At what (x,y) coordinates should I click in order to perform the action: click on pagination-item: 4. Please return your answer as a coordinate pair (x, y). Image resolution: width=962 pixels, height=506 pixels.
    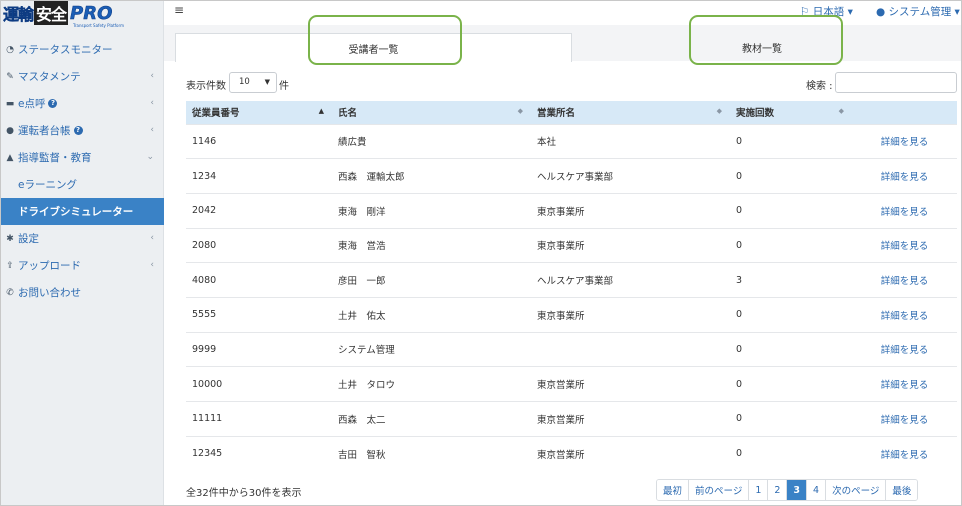
    Looking at the image, I should click on (817, 490).